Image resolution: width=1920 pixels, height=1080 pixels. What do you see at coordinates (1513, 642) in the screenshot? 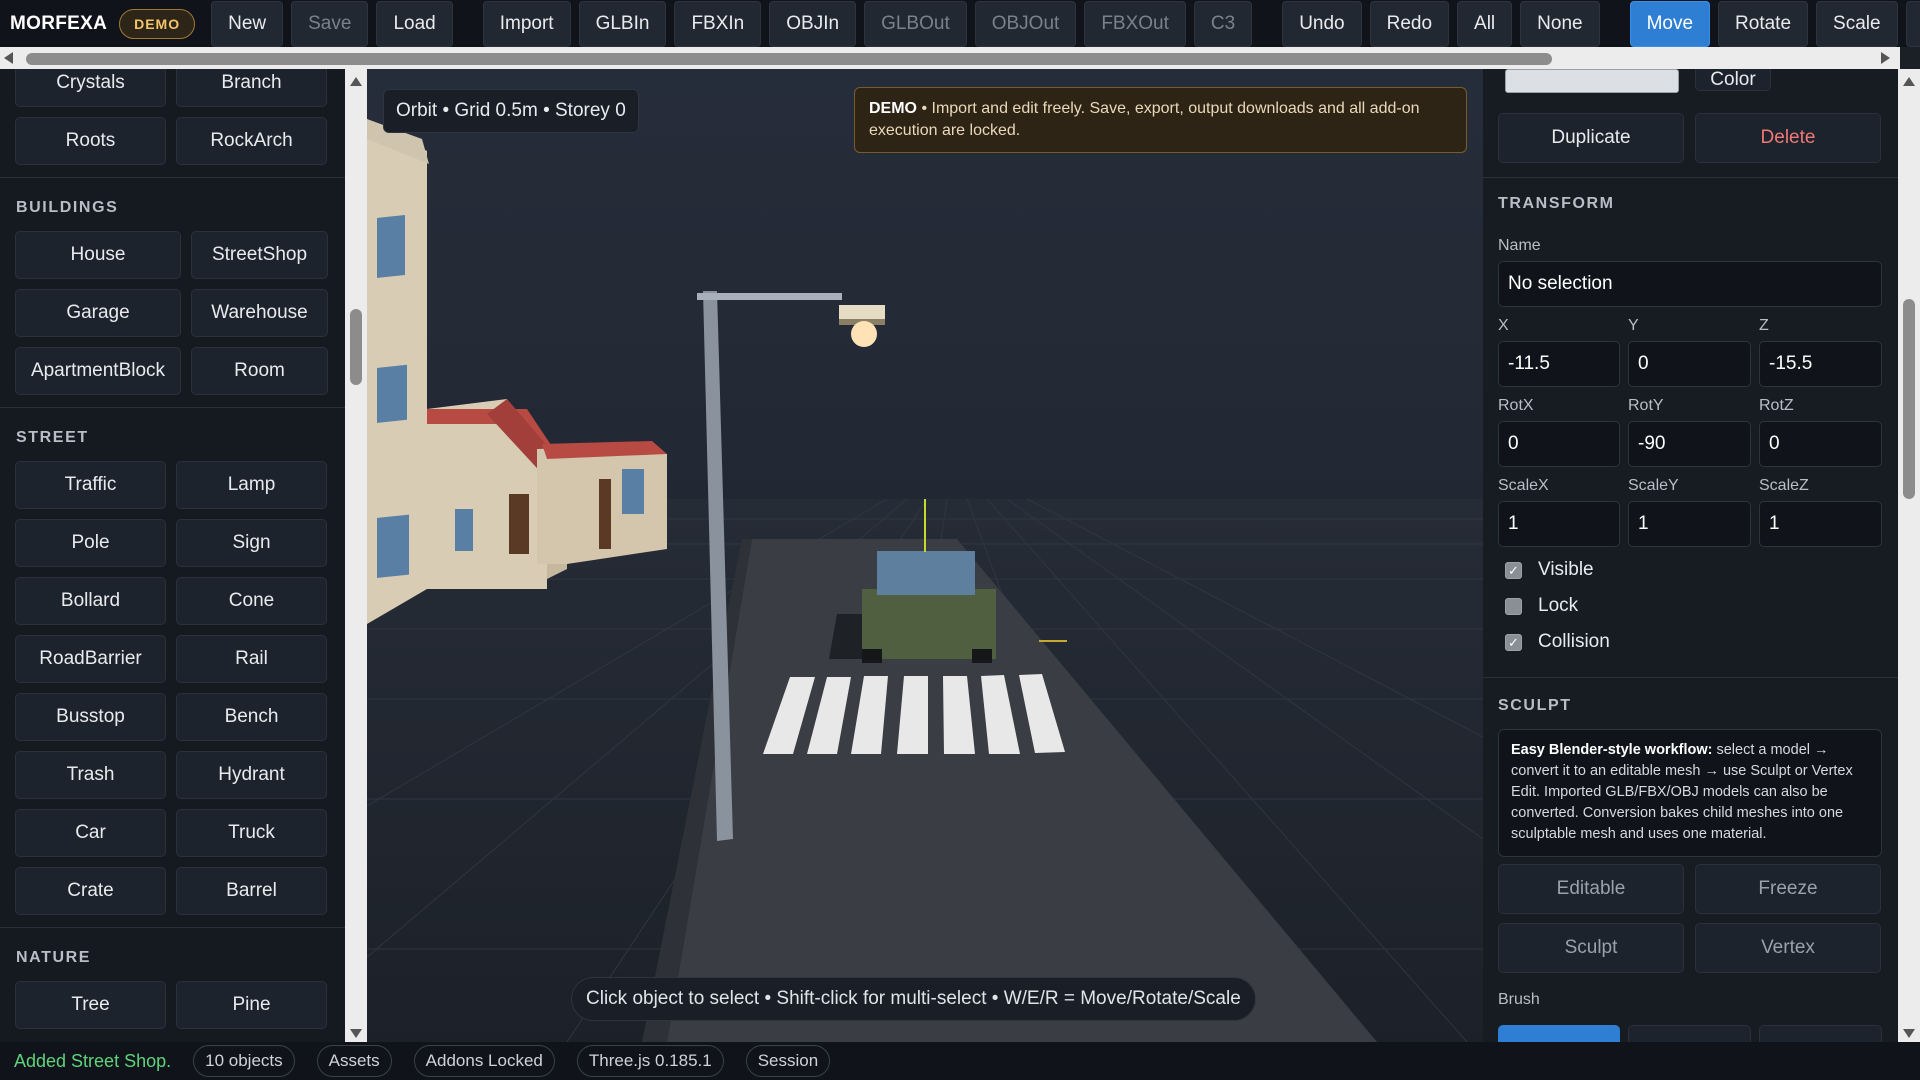
I see `collision-checkbox` at bounding box center [1513, 642].